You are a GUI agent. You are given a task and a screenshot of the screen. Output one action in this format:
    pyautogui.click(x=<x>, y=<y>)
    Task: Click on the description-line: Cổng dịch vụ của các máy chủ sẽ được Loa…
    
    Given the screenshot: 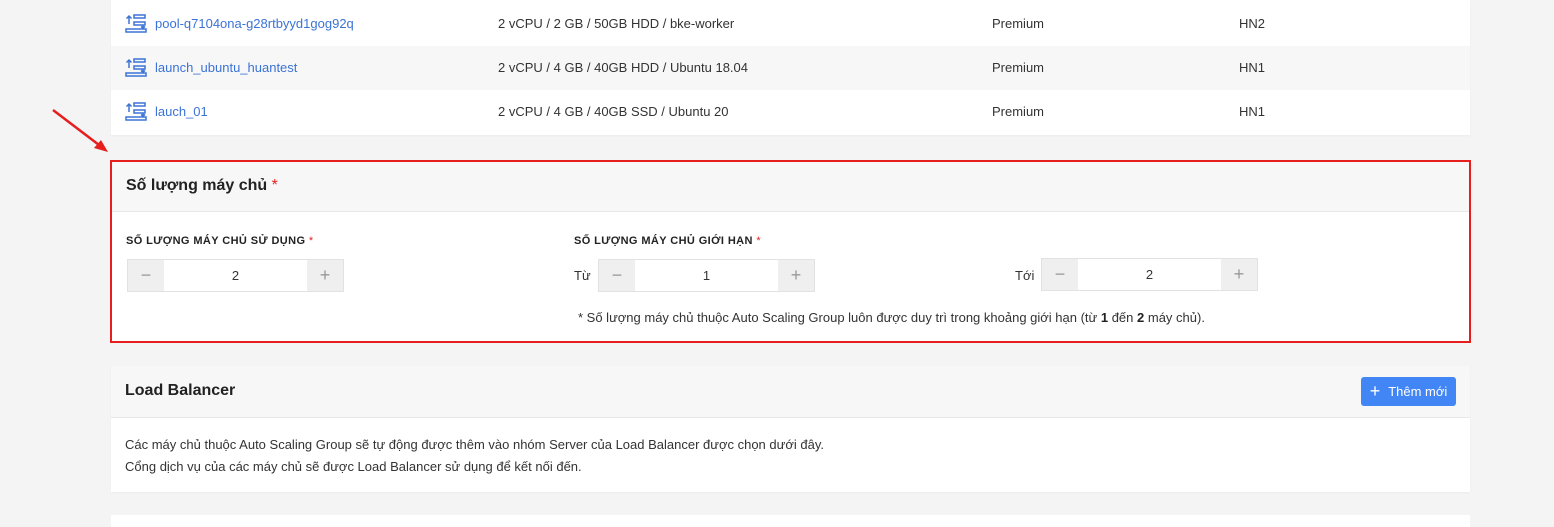 What is the action you would take?
    pyautogui.click(x=353, y=466)
    